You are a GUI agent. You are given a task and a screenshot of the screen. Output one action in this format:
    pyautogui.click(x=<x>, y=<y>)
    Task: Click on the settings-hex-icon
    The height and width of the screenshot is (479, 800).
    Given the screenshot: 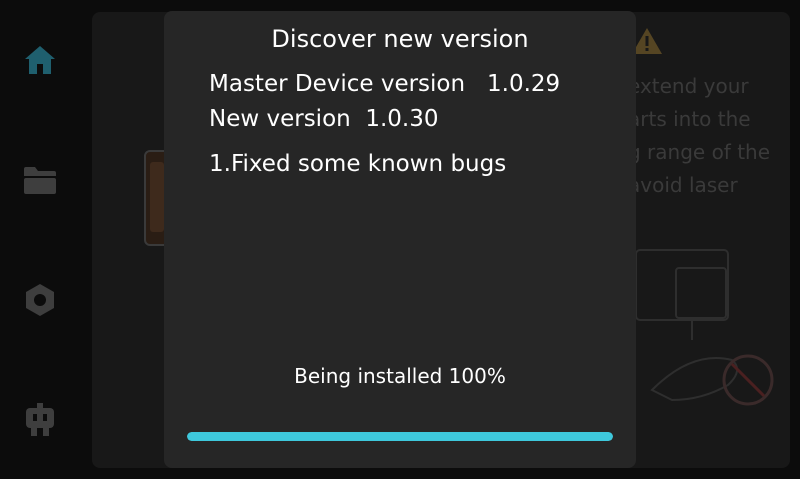 What is the action you would take?
    pyautogui.click(x=40, y=300)
    